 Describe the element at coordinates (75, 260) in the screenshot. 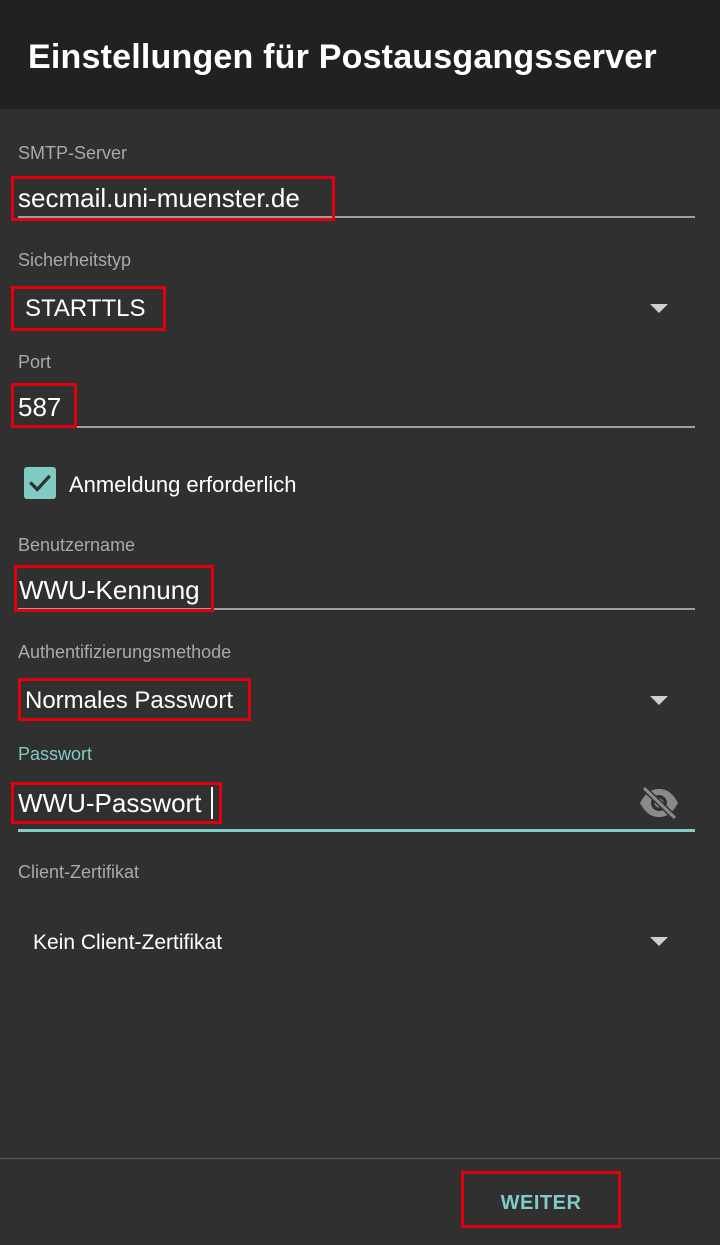

I see `security-type-label: Sicherheitstyp` at that location.